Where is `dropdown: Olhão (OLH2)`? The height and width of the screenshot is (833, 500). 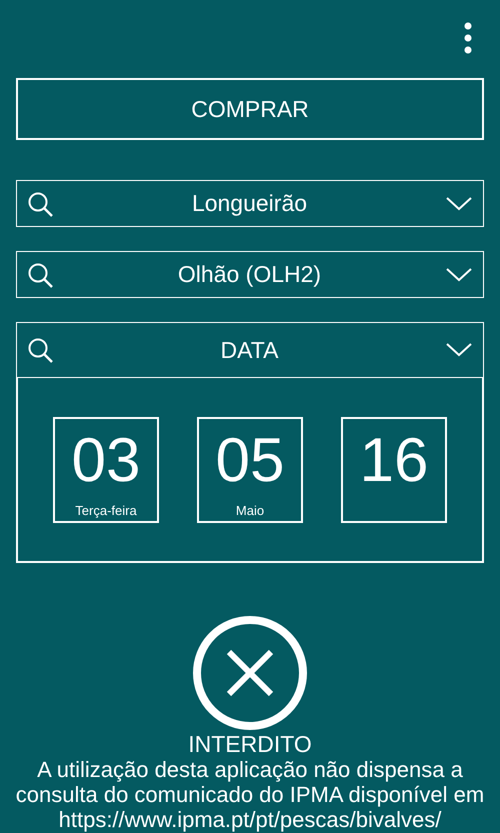 dropdown: Olhão (OLH2) is located at coordinates (250, 274).